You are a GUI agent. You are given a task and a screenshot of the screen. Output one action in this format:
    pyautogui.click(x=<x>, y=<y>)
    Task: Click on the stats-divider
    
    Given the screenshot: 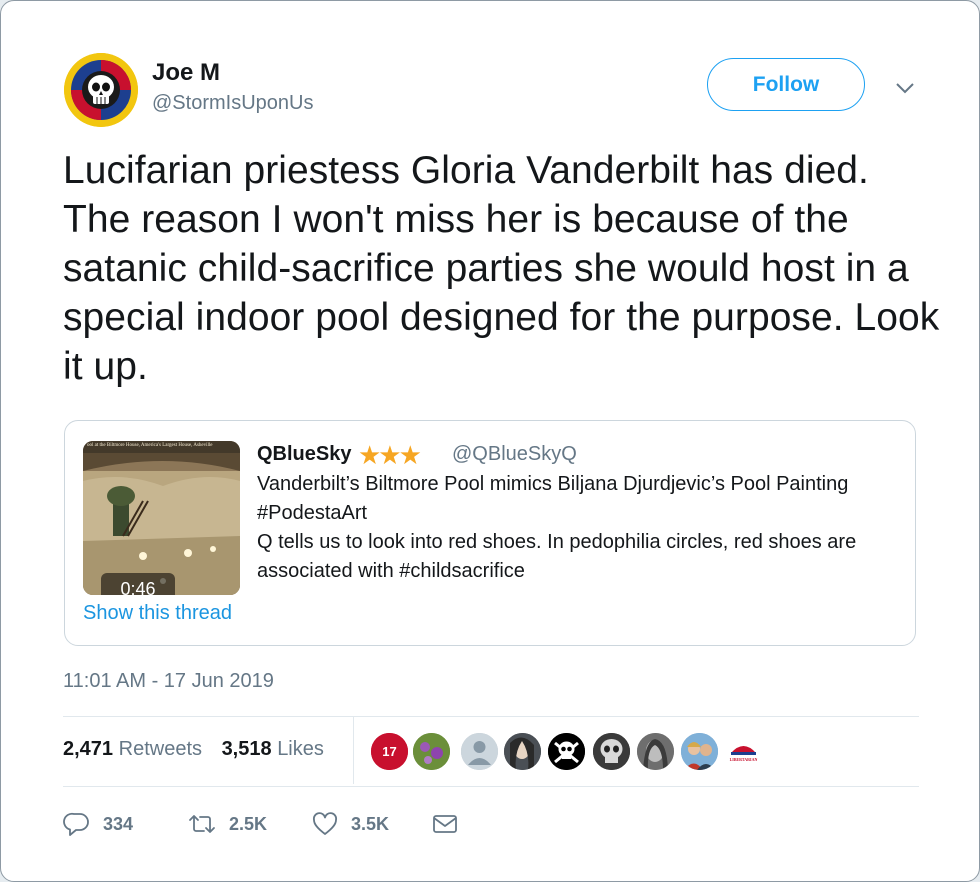 What is the action you would take?
    pyautogui.click(x=353, y=750)
    